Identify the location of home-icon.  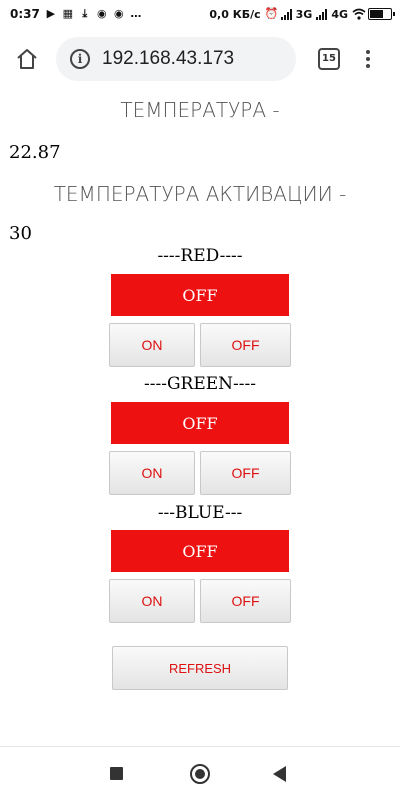
(27, 59).